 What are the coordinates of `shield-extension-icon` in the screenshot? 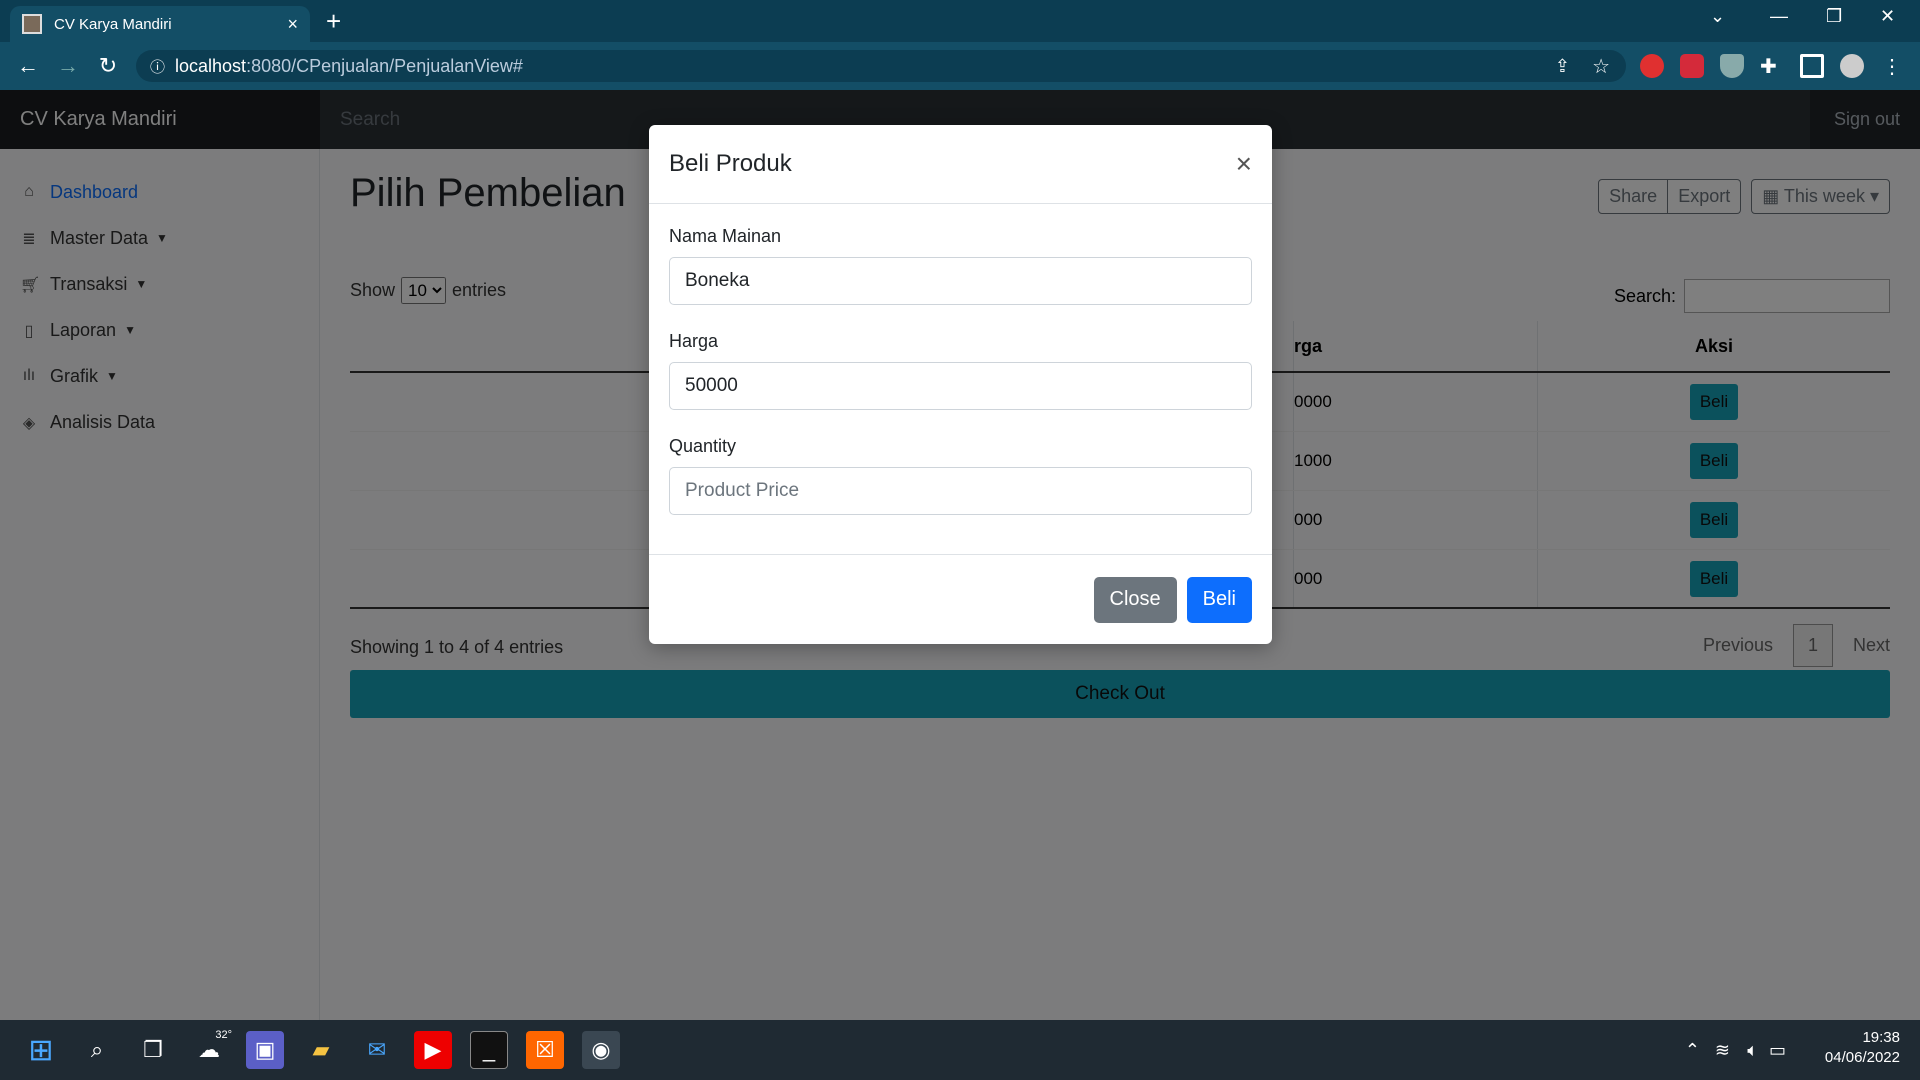 It's located at (1732, 66).